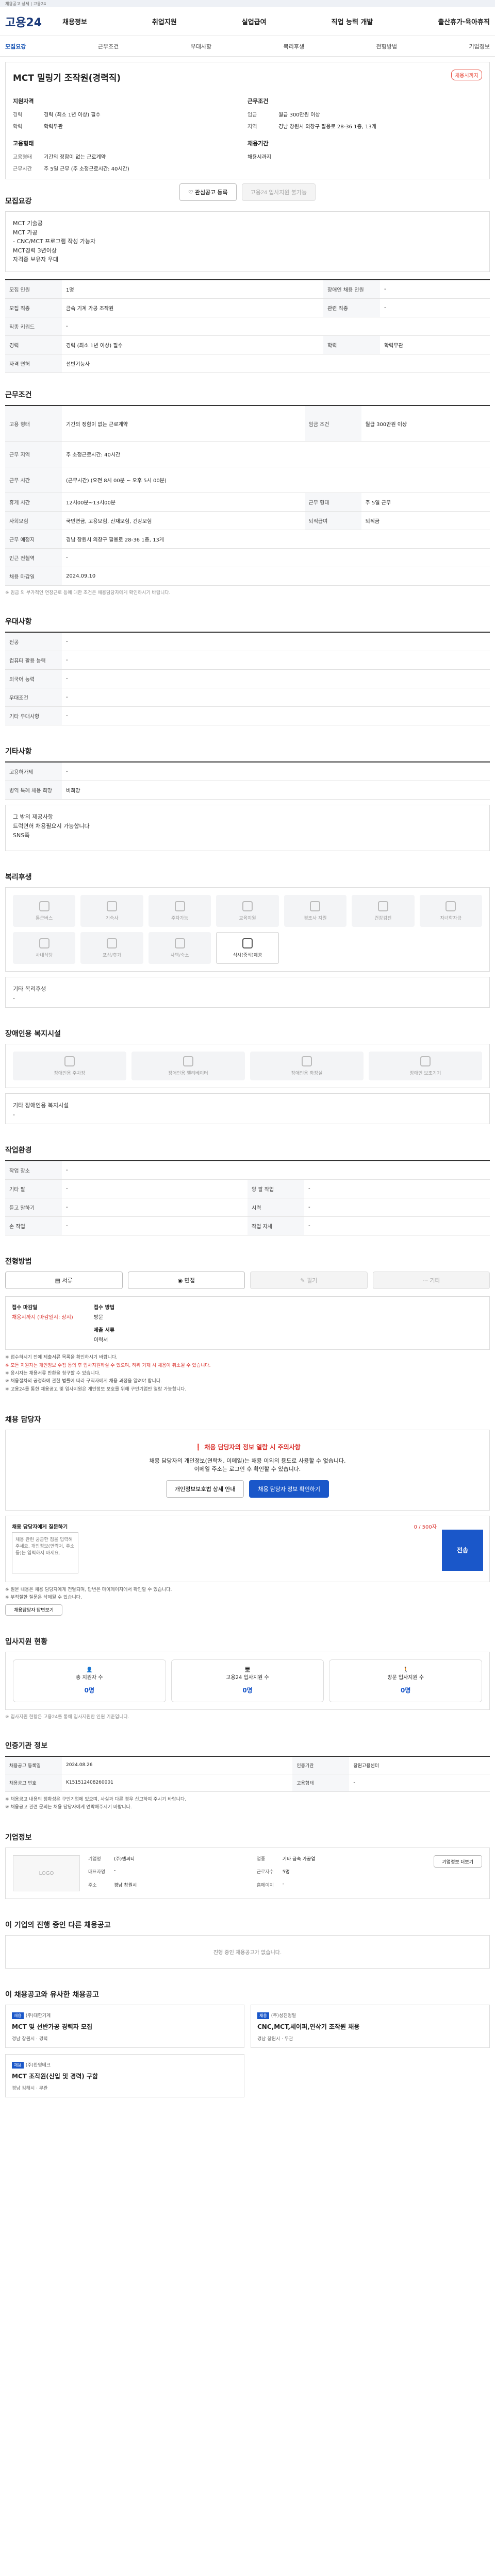 This screenshot has width=495, height=2576. Describe the element at coordinates (247, 1678) in the screenshot. I see `stat-label: 고용24 입사지원 수` at that location.